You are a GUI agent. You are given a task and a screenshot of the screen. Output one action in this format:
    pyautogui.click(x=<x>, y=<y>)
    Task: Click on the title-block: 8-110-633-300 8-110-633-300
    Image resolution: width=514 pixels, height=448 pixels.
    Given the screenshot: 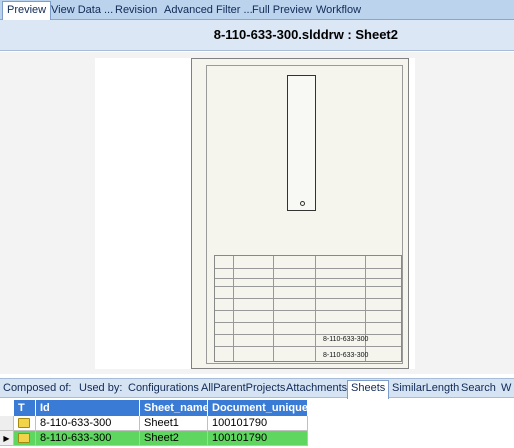 What is the action you would take?
    pyautogui.click(x=308, y=308)
    